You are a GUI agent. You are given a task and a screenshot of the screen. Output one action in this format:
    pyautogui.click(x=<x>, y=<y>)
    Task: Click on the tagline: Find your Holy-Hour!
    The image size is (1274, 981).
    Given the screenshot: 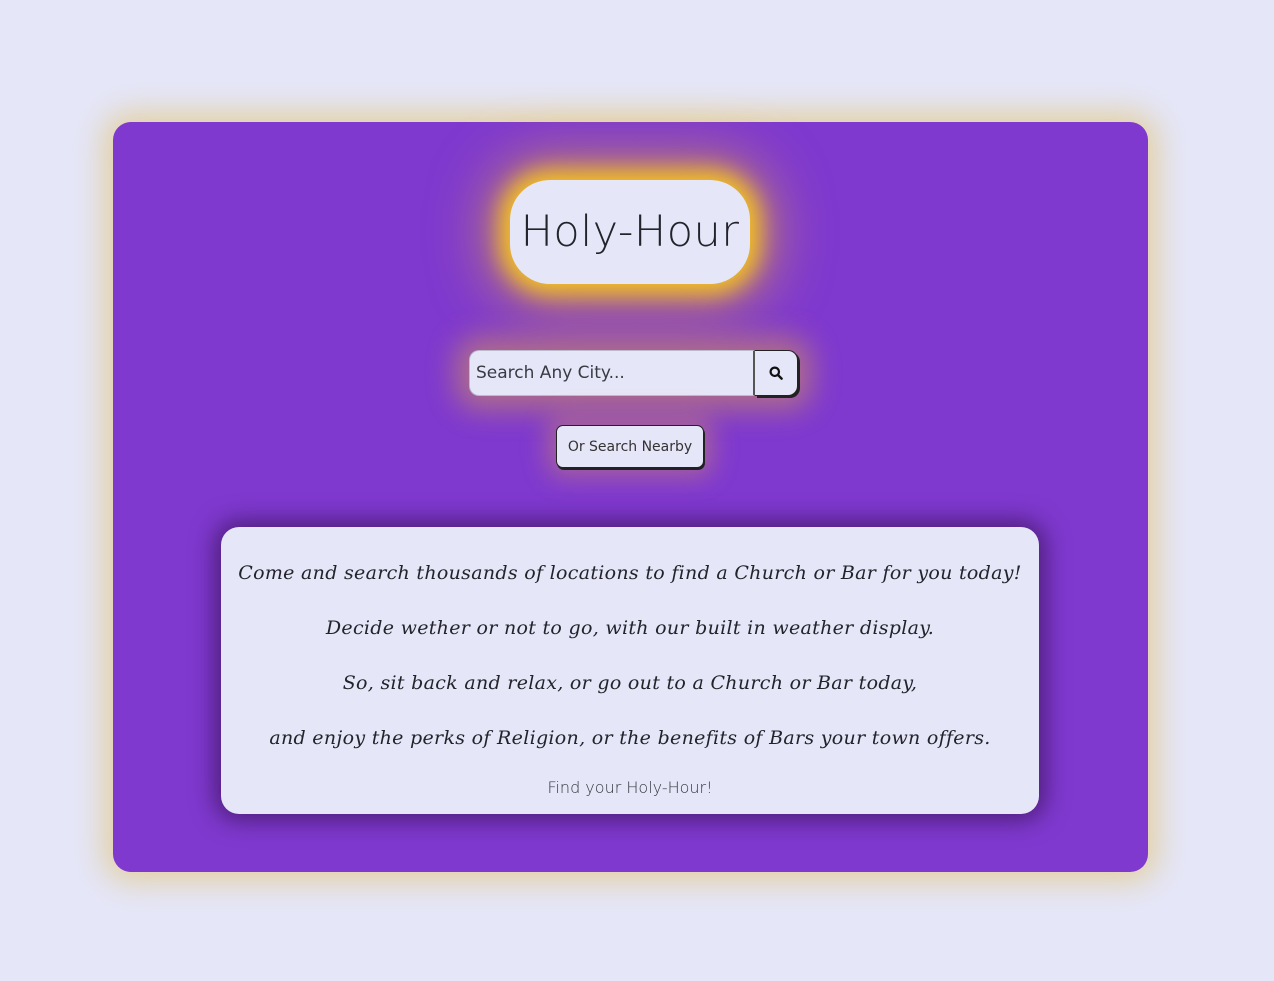 What is the action you would take?
    pyautogui.click(x=630, y=787)
    